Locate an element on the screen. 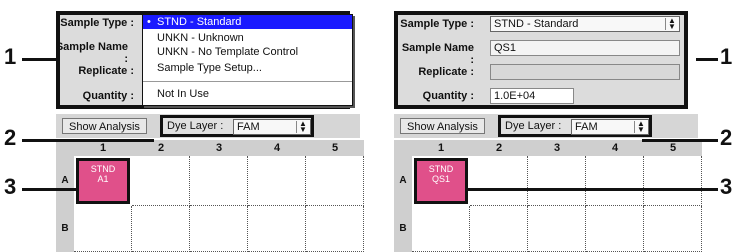 This screenshot has height=252, width=739. dropdown-item-unknown: UNKN - Unknown is located at coordinates (247, 38).